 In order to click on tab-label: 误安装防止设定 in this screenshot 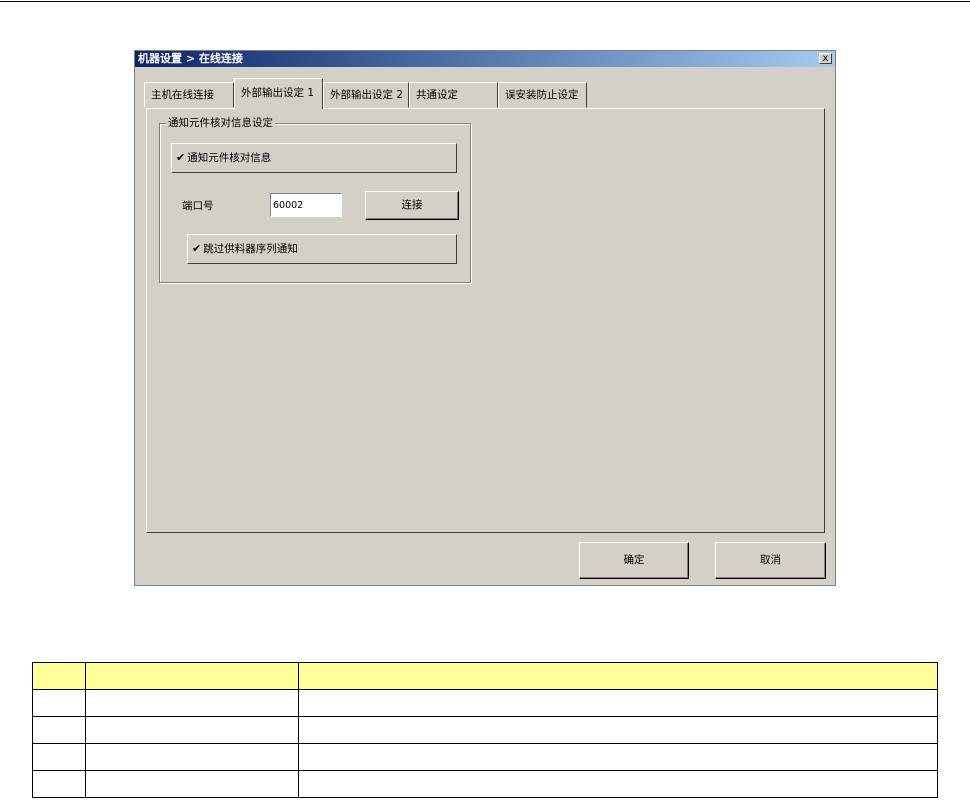, I will do `click(542, 95)`.